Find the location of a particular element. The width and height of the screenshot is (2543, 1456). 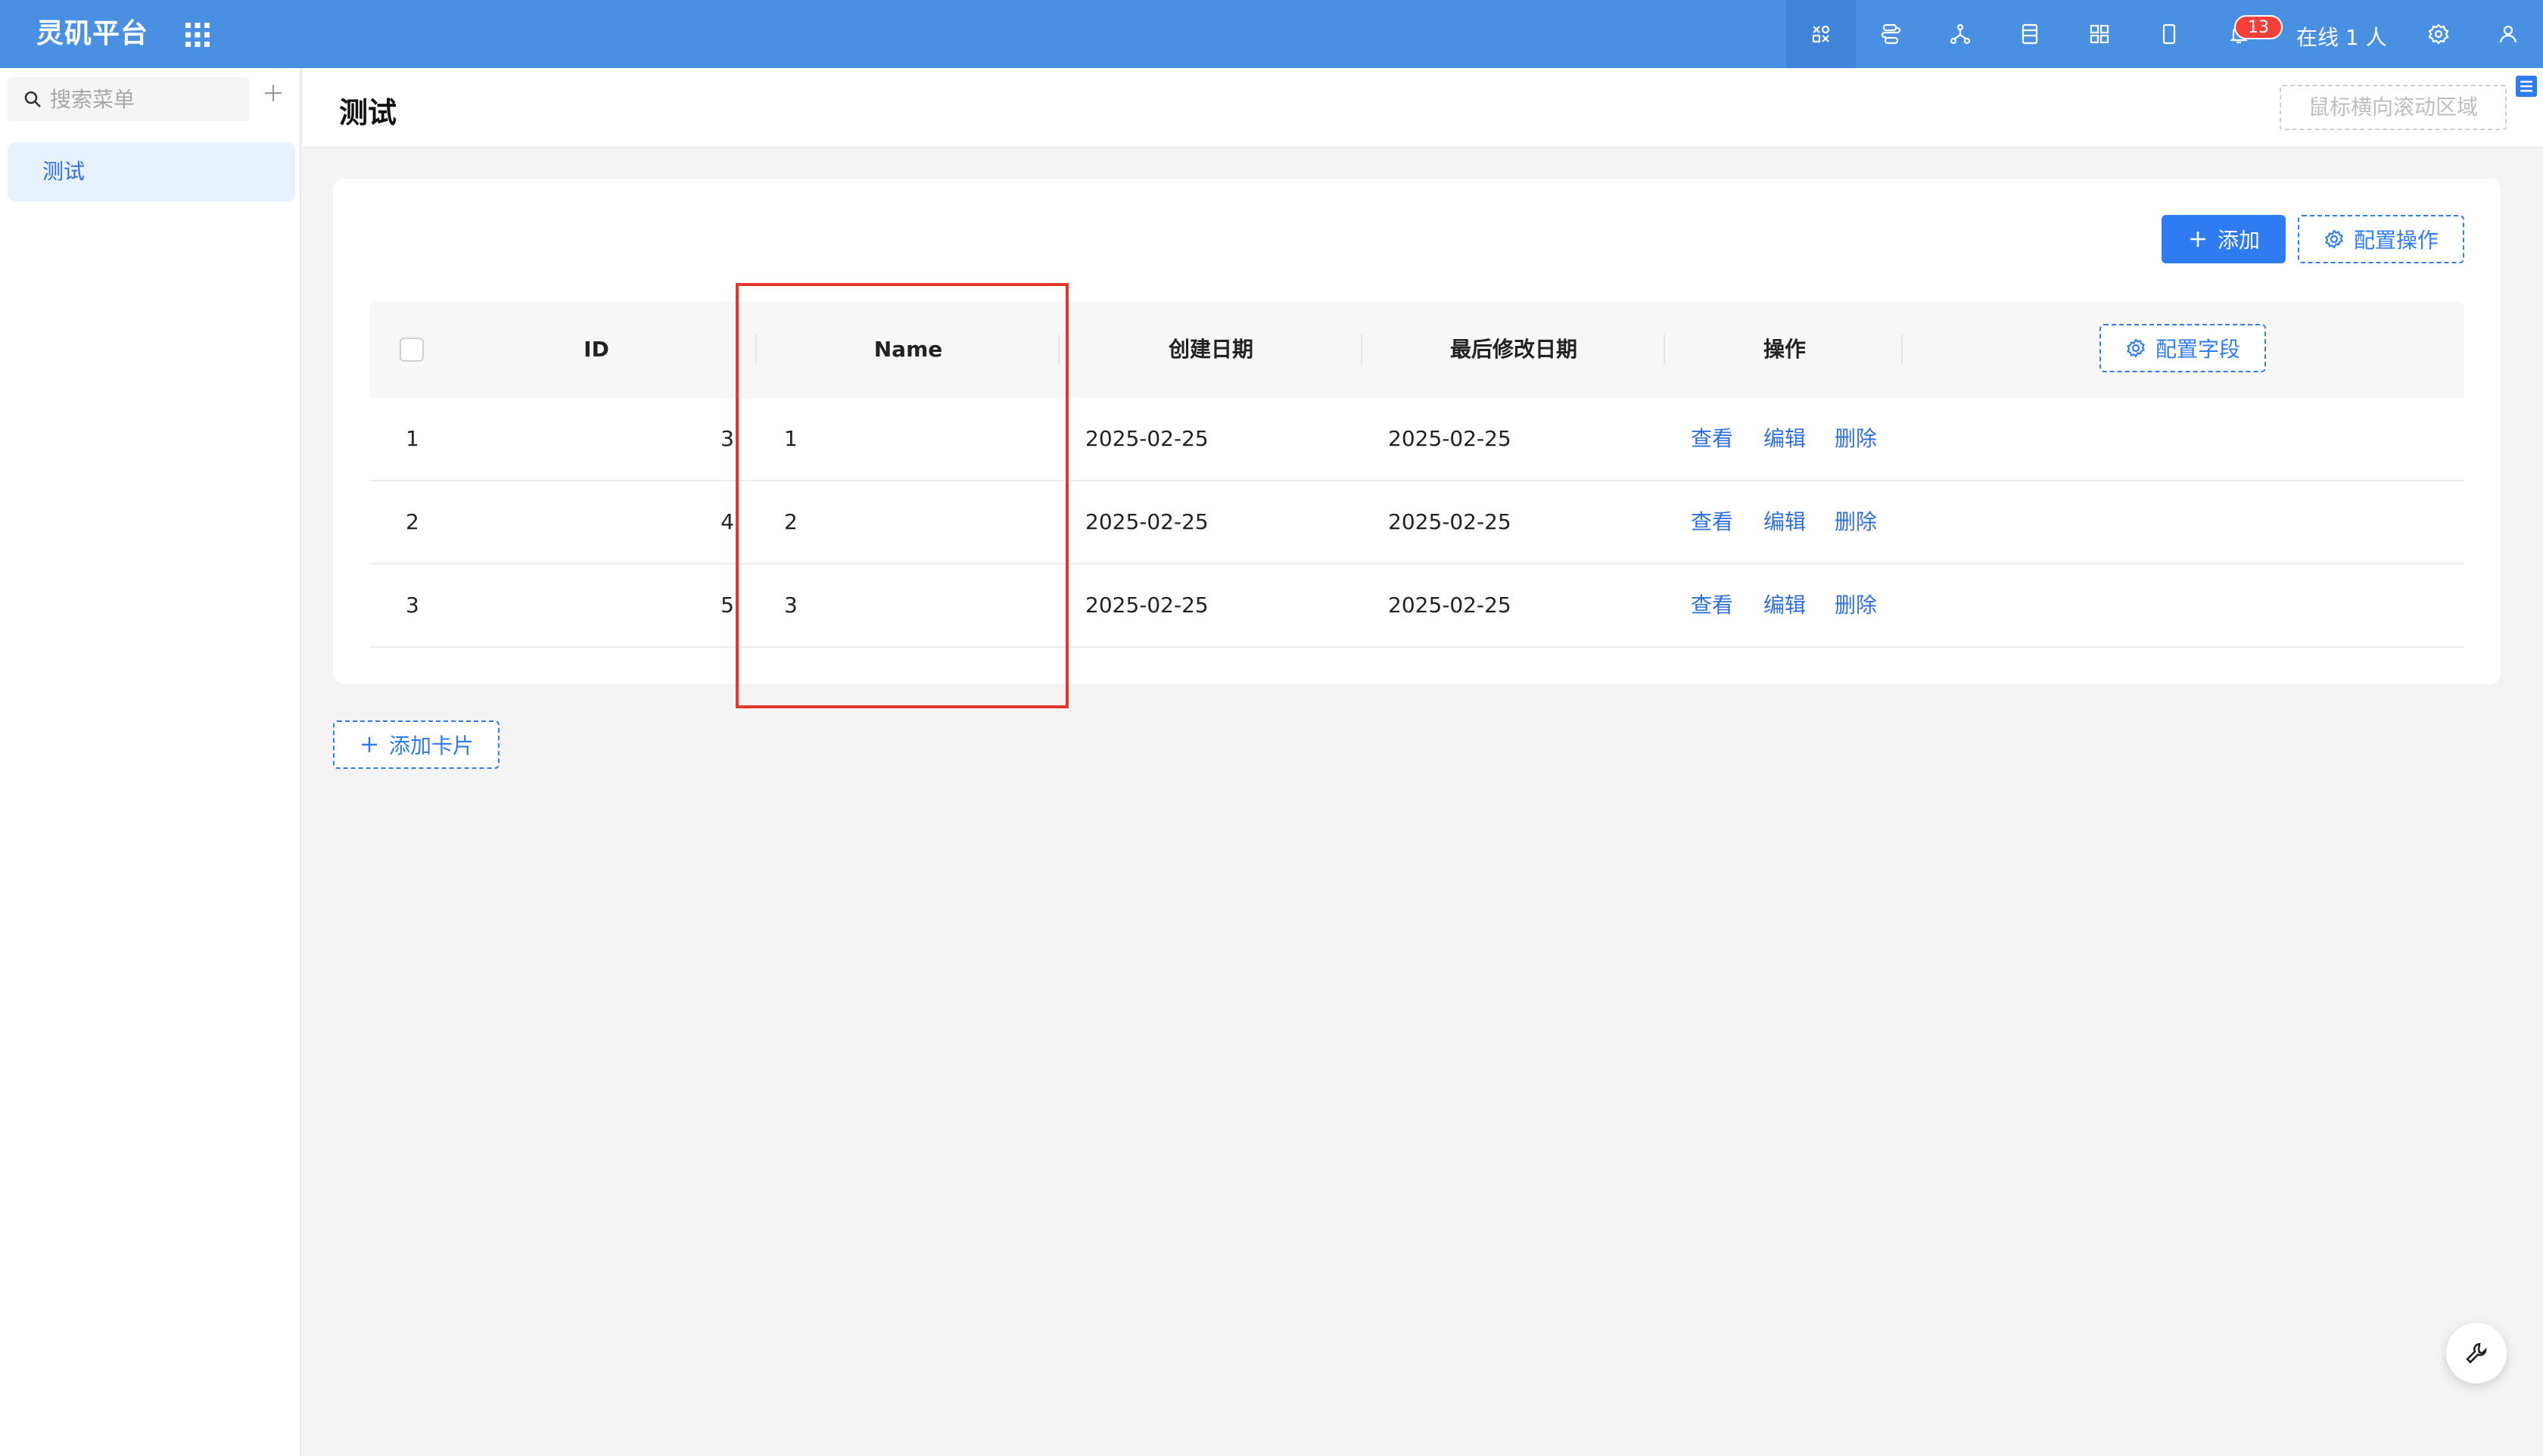

search-menu-input is located at coordinates (144, 99).